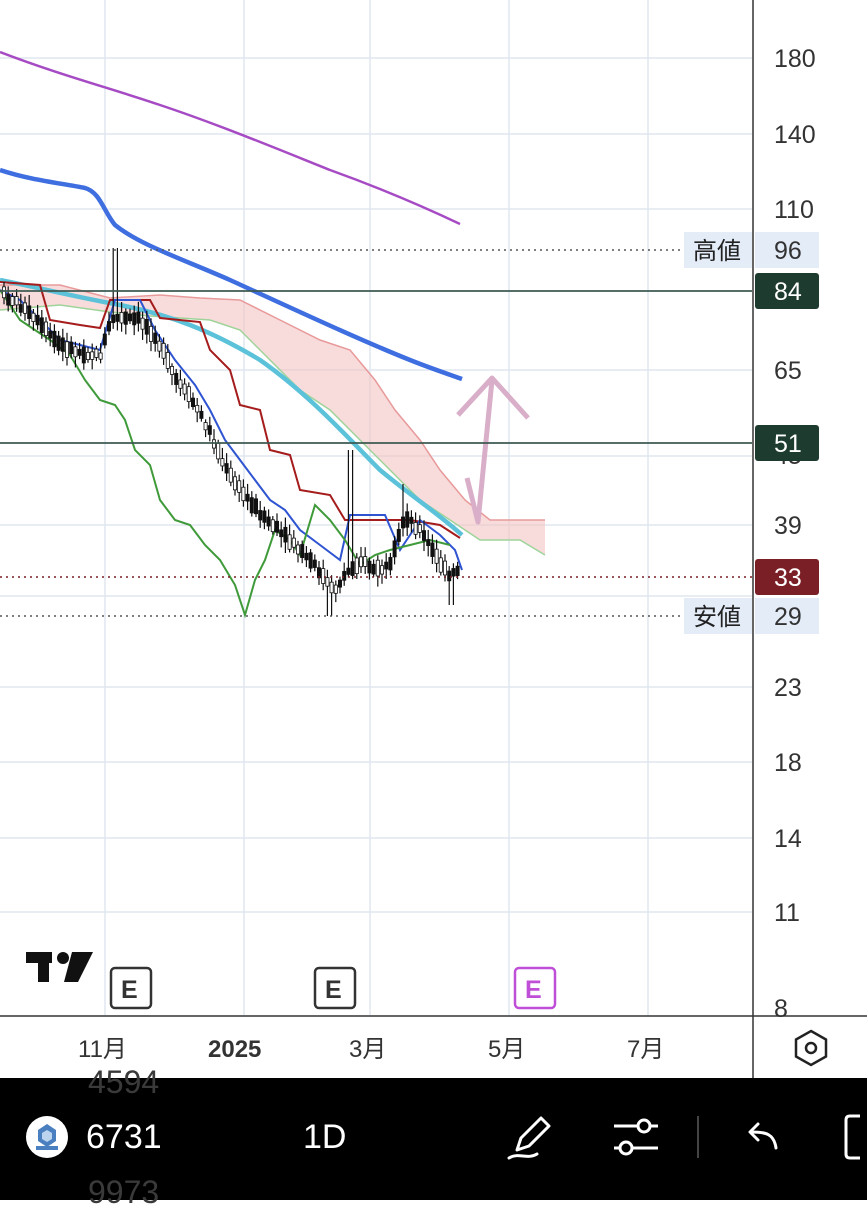 The width and height of the screenshot is (867, 1211). Describe the element at coordinates (788, 763) in the screenshot. I see `y-tick-label: 18` at that location.